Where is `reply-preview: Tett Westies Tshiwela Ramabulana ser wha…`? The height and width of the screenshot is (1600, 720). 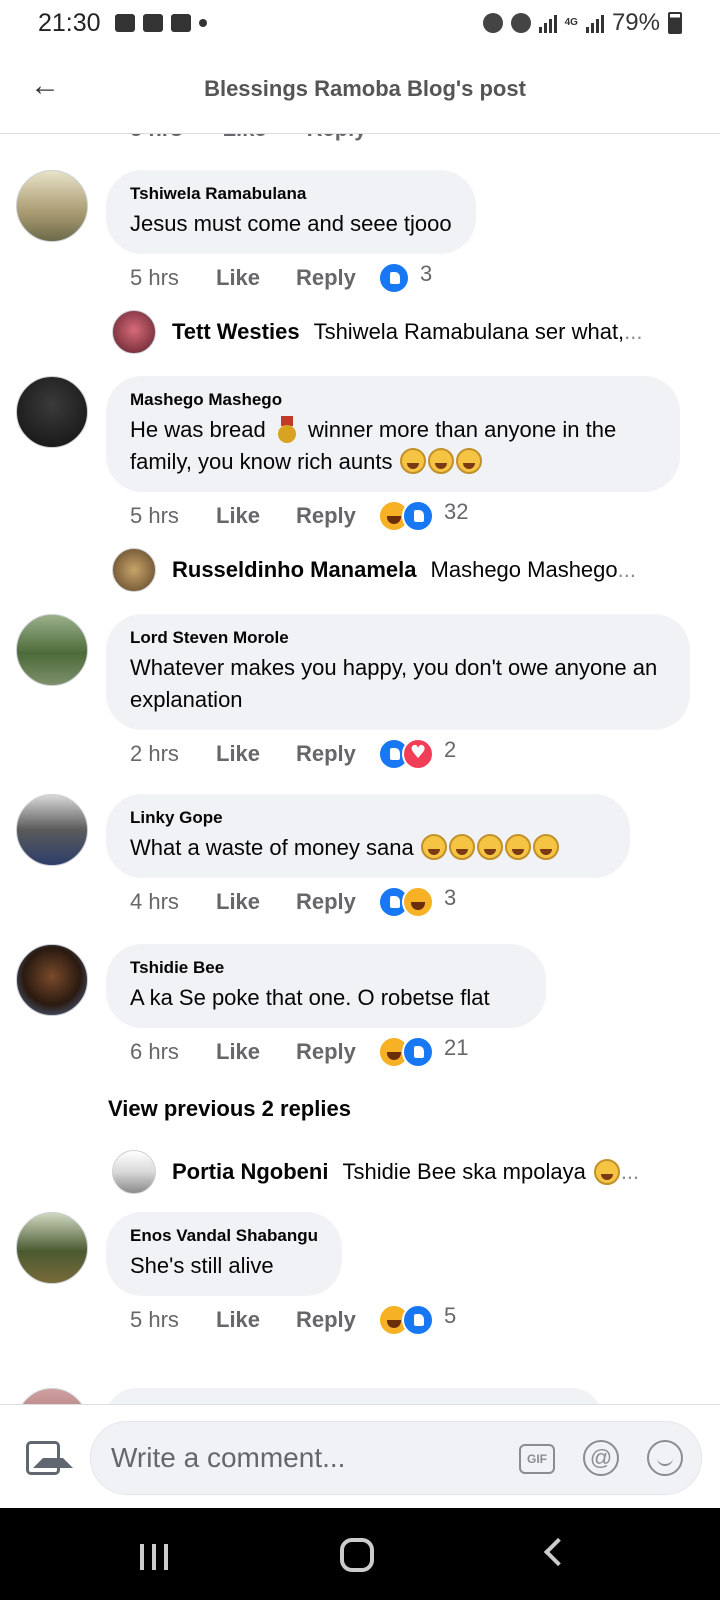 reply-preview: Tett Westies Tshiwela Ramabulana ser wha… is located at coordinates (412, 332).